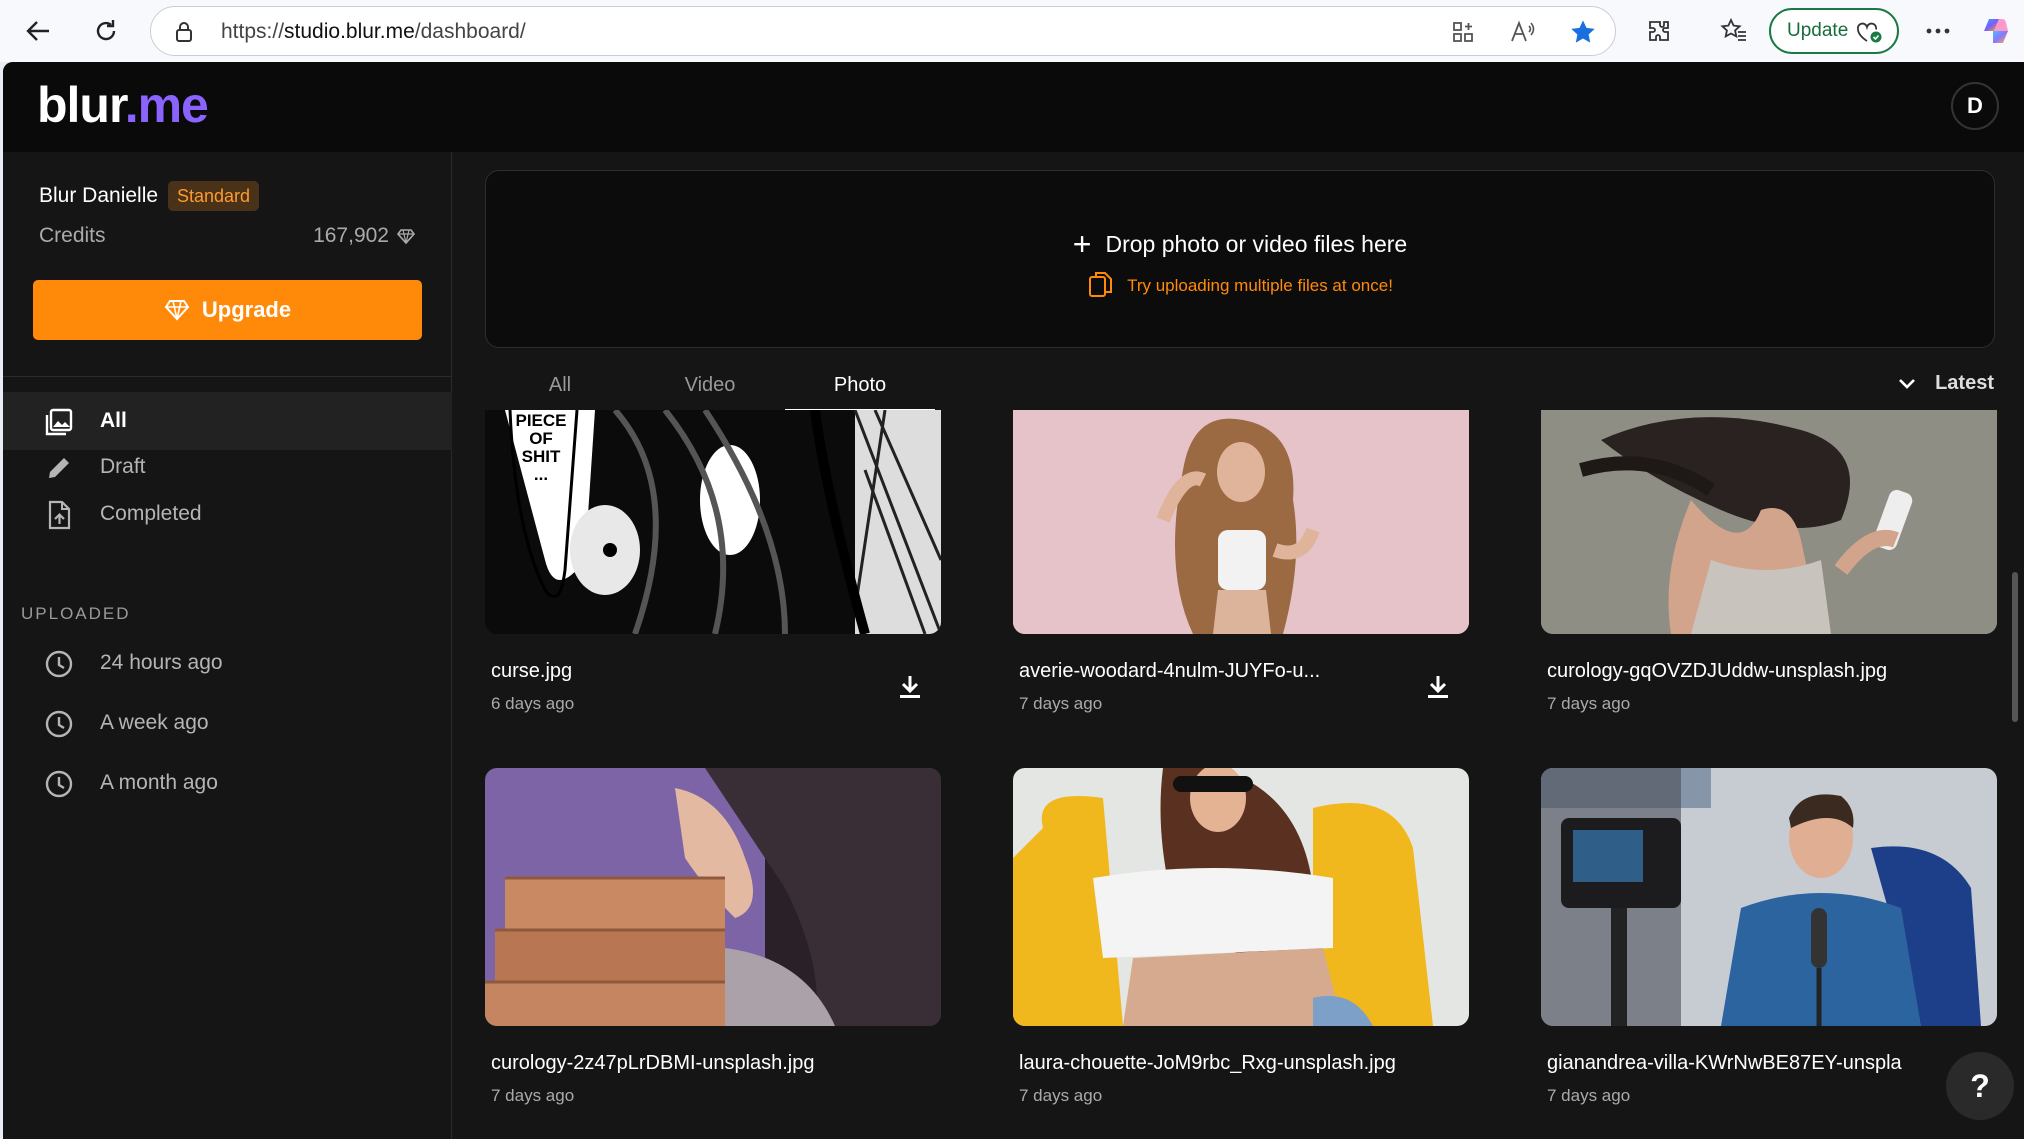 The height and width of the screenshot is (1139, 2024). Describe the element at coordinates (541, 438) in the screenshot. I see `svg-text: OF` at that location.